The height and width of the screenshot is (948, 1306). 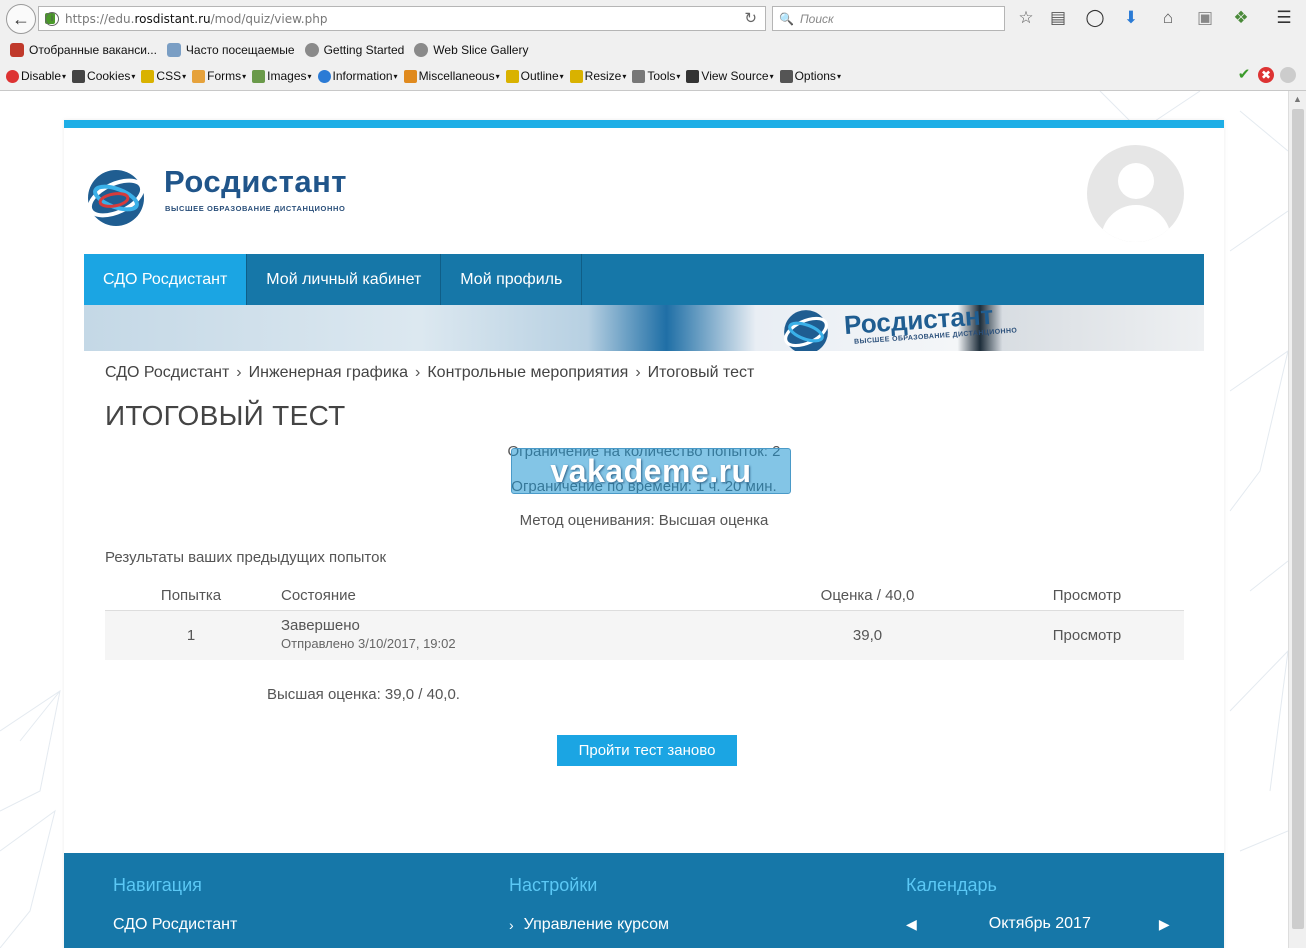 What do you see at coordinates (1244, 75) in the screenshot?
I see `check-icon: ✔` at bounding box center [1244, 75].